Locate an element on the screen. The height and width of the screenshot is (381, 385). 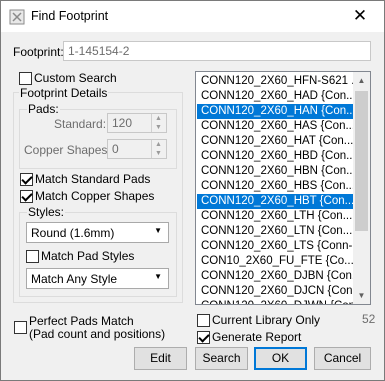
match-copper-shapes-label: Match Copper Shapes is located at coordinates (95, 196).